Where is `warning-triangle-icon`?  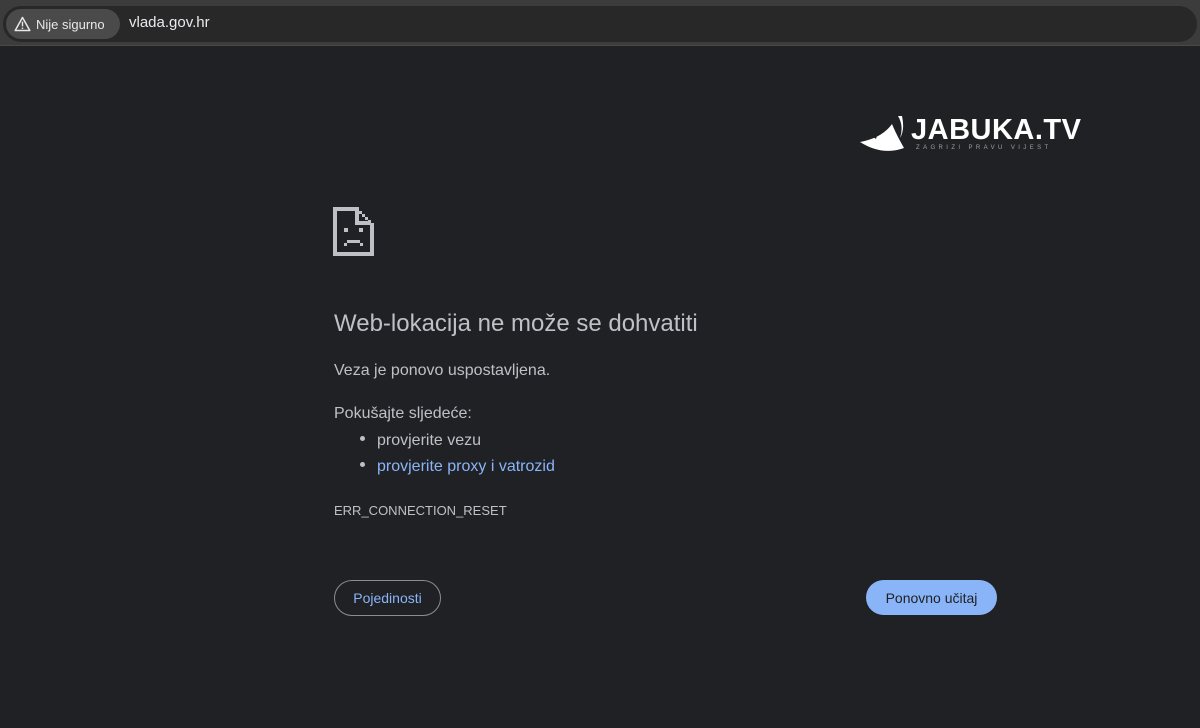
warning-triangle-icon is located at coordinates (22, 24).